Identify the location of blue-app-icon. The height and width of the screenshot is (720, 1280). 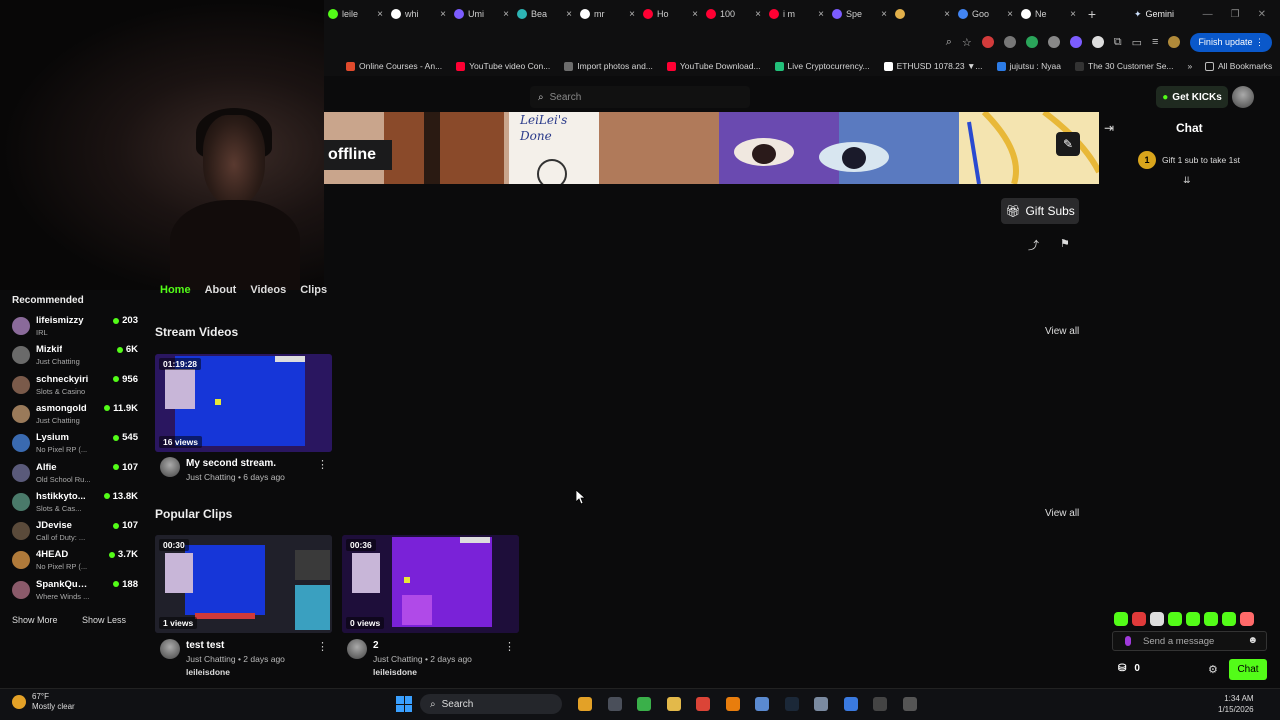
(850, 704).